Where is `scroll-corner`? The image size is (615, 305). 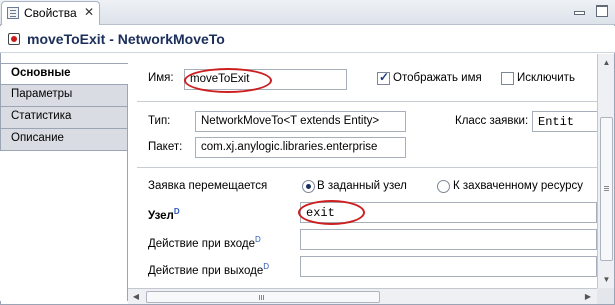
scroll-corner is located at coordinates (605, 296).